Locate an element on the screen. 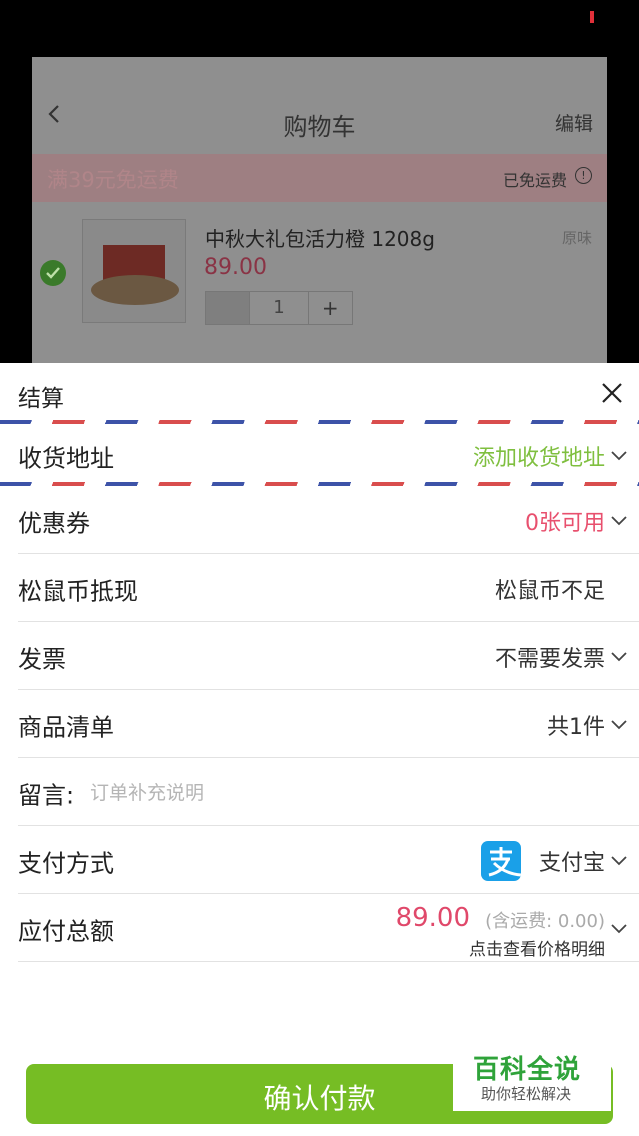 The height and width of the screenshot is (1136, 639). payment-row: 支付方式 支付宝 is located at coordinates (319, 860).